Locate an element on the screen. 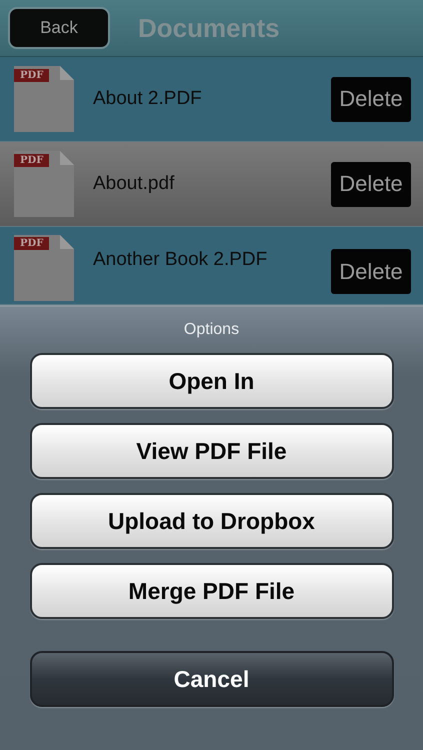  document-name: About 2.PDF is located at coordinates (148, 99).